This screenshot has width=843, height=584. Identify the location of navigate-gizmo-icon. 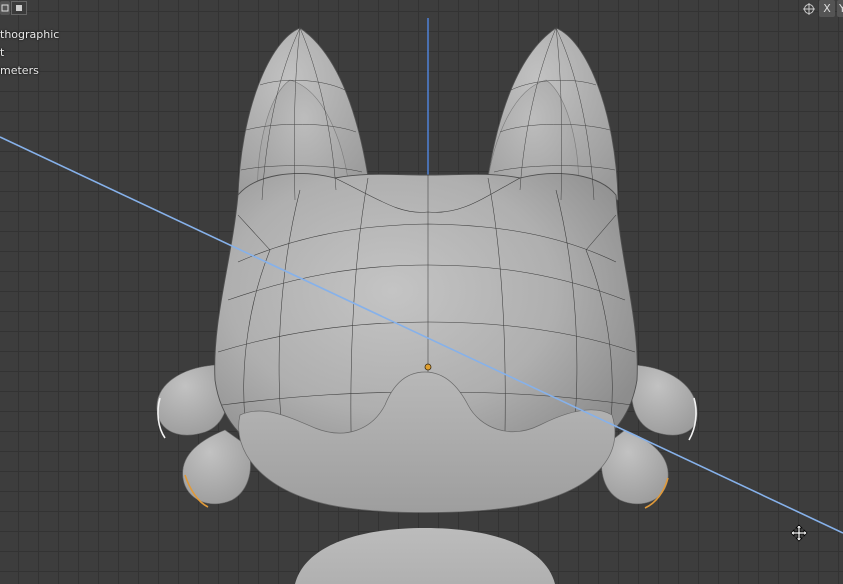
(809, 8).